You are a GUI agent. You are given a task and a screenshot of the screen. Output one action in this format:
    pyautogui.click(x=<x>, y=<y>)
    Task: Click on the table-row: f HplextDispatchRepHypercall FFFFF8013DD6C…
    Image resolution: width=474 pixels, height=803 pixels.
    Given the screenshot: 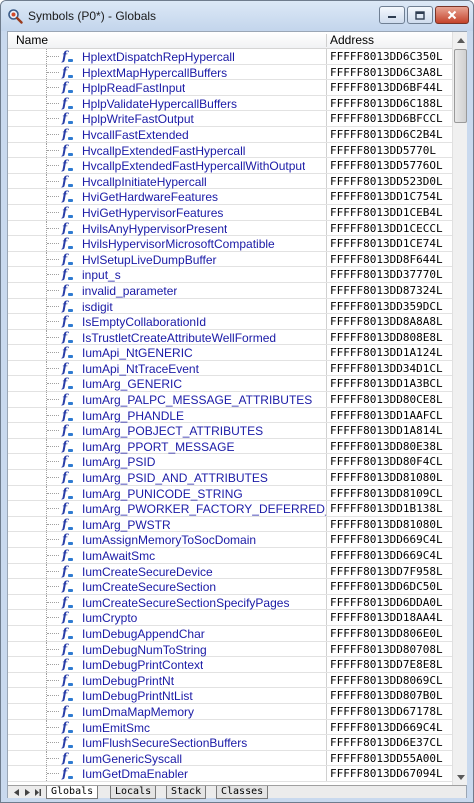 What is the action you would take?
    pyautogui.click(x=230, y=57)
    